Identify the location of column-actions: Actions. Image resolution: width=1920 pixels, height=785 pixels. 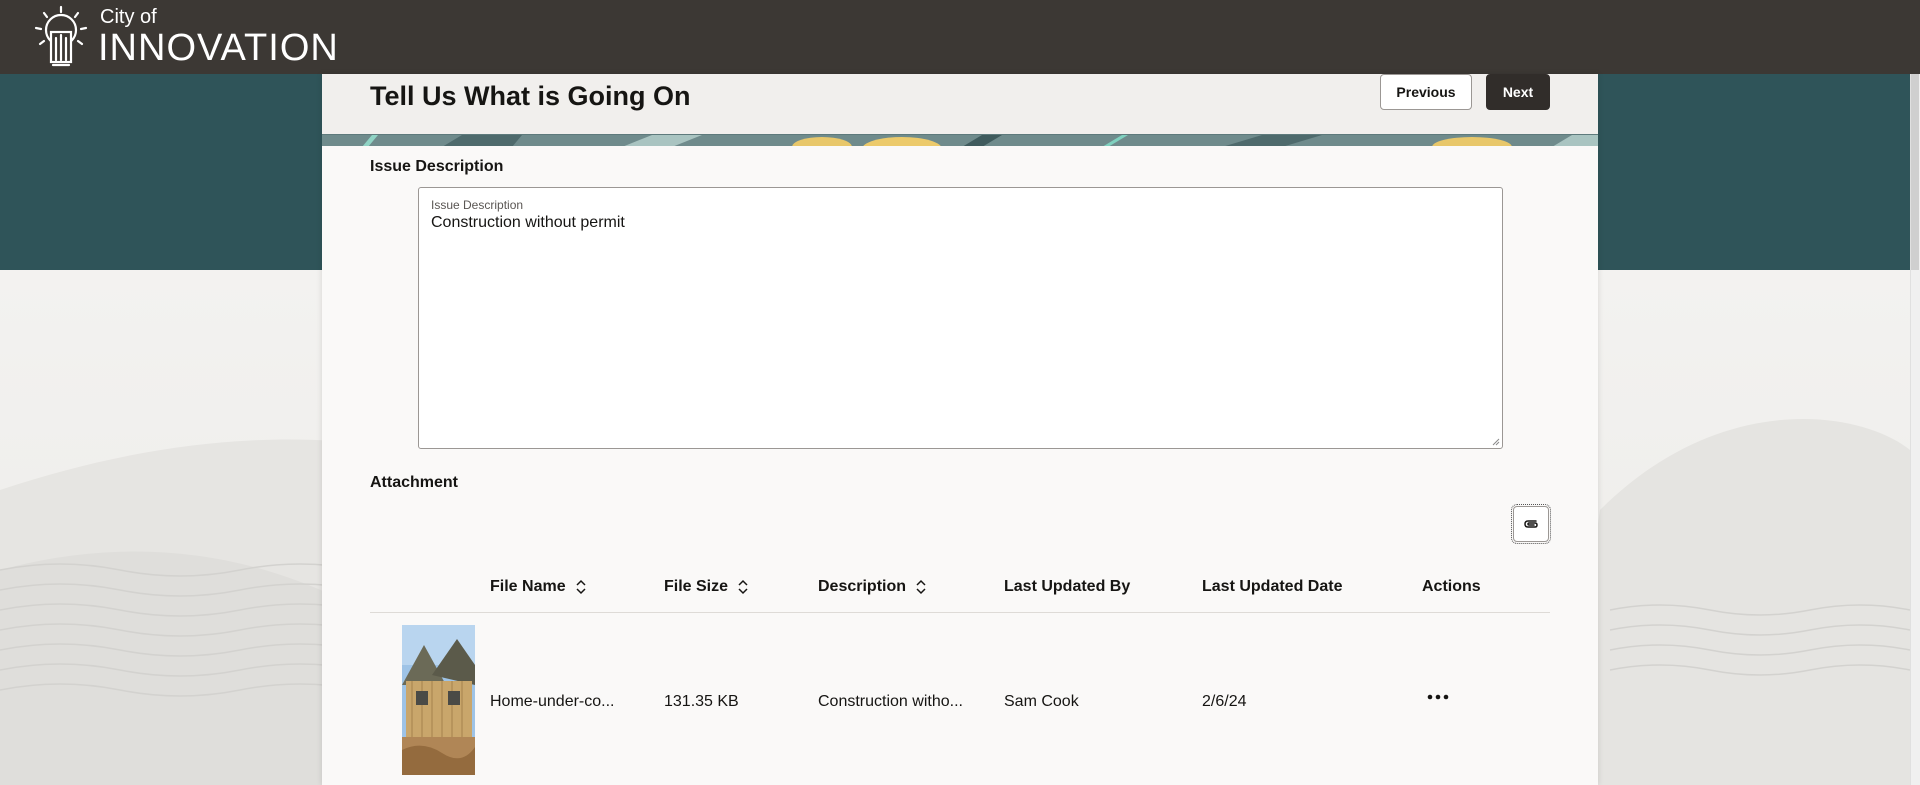
(1451, 586).